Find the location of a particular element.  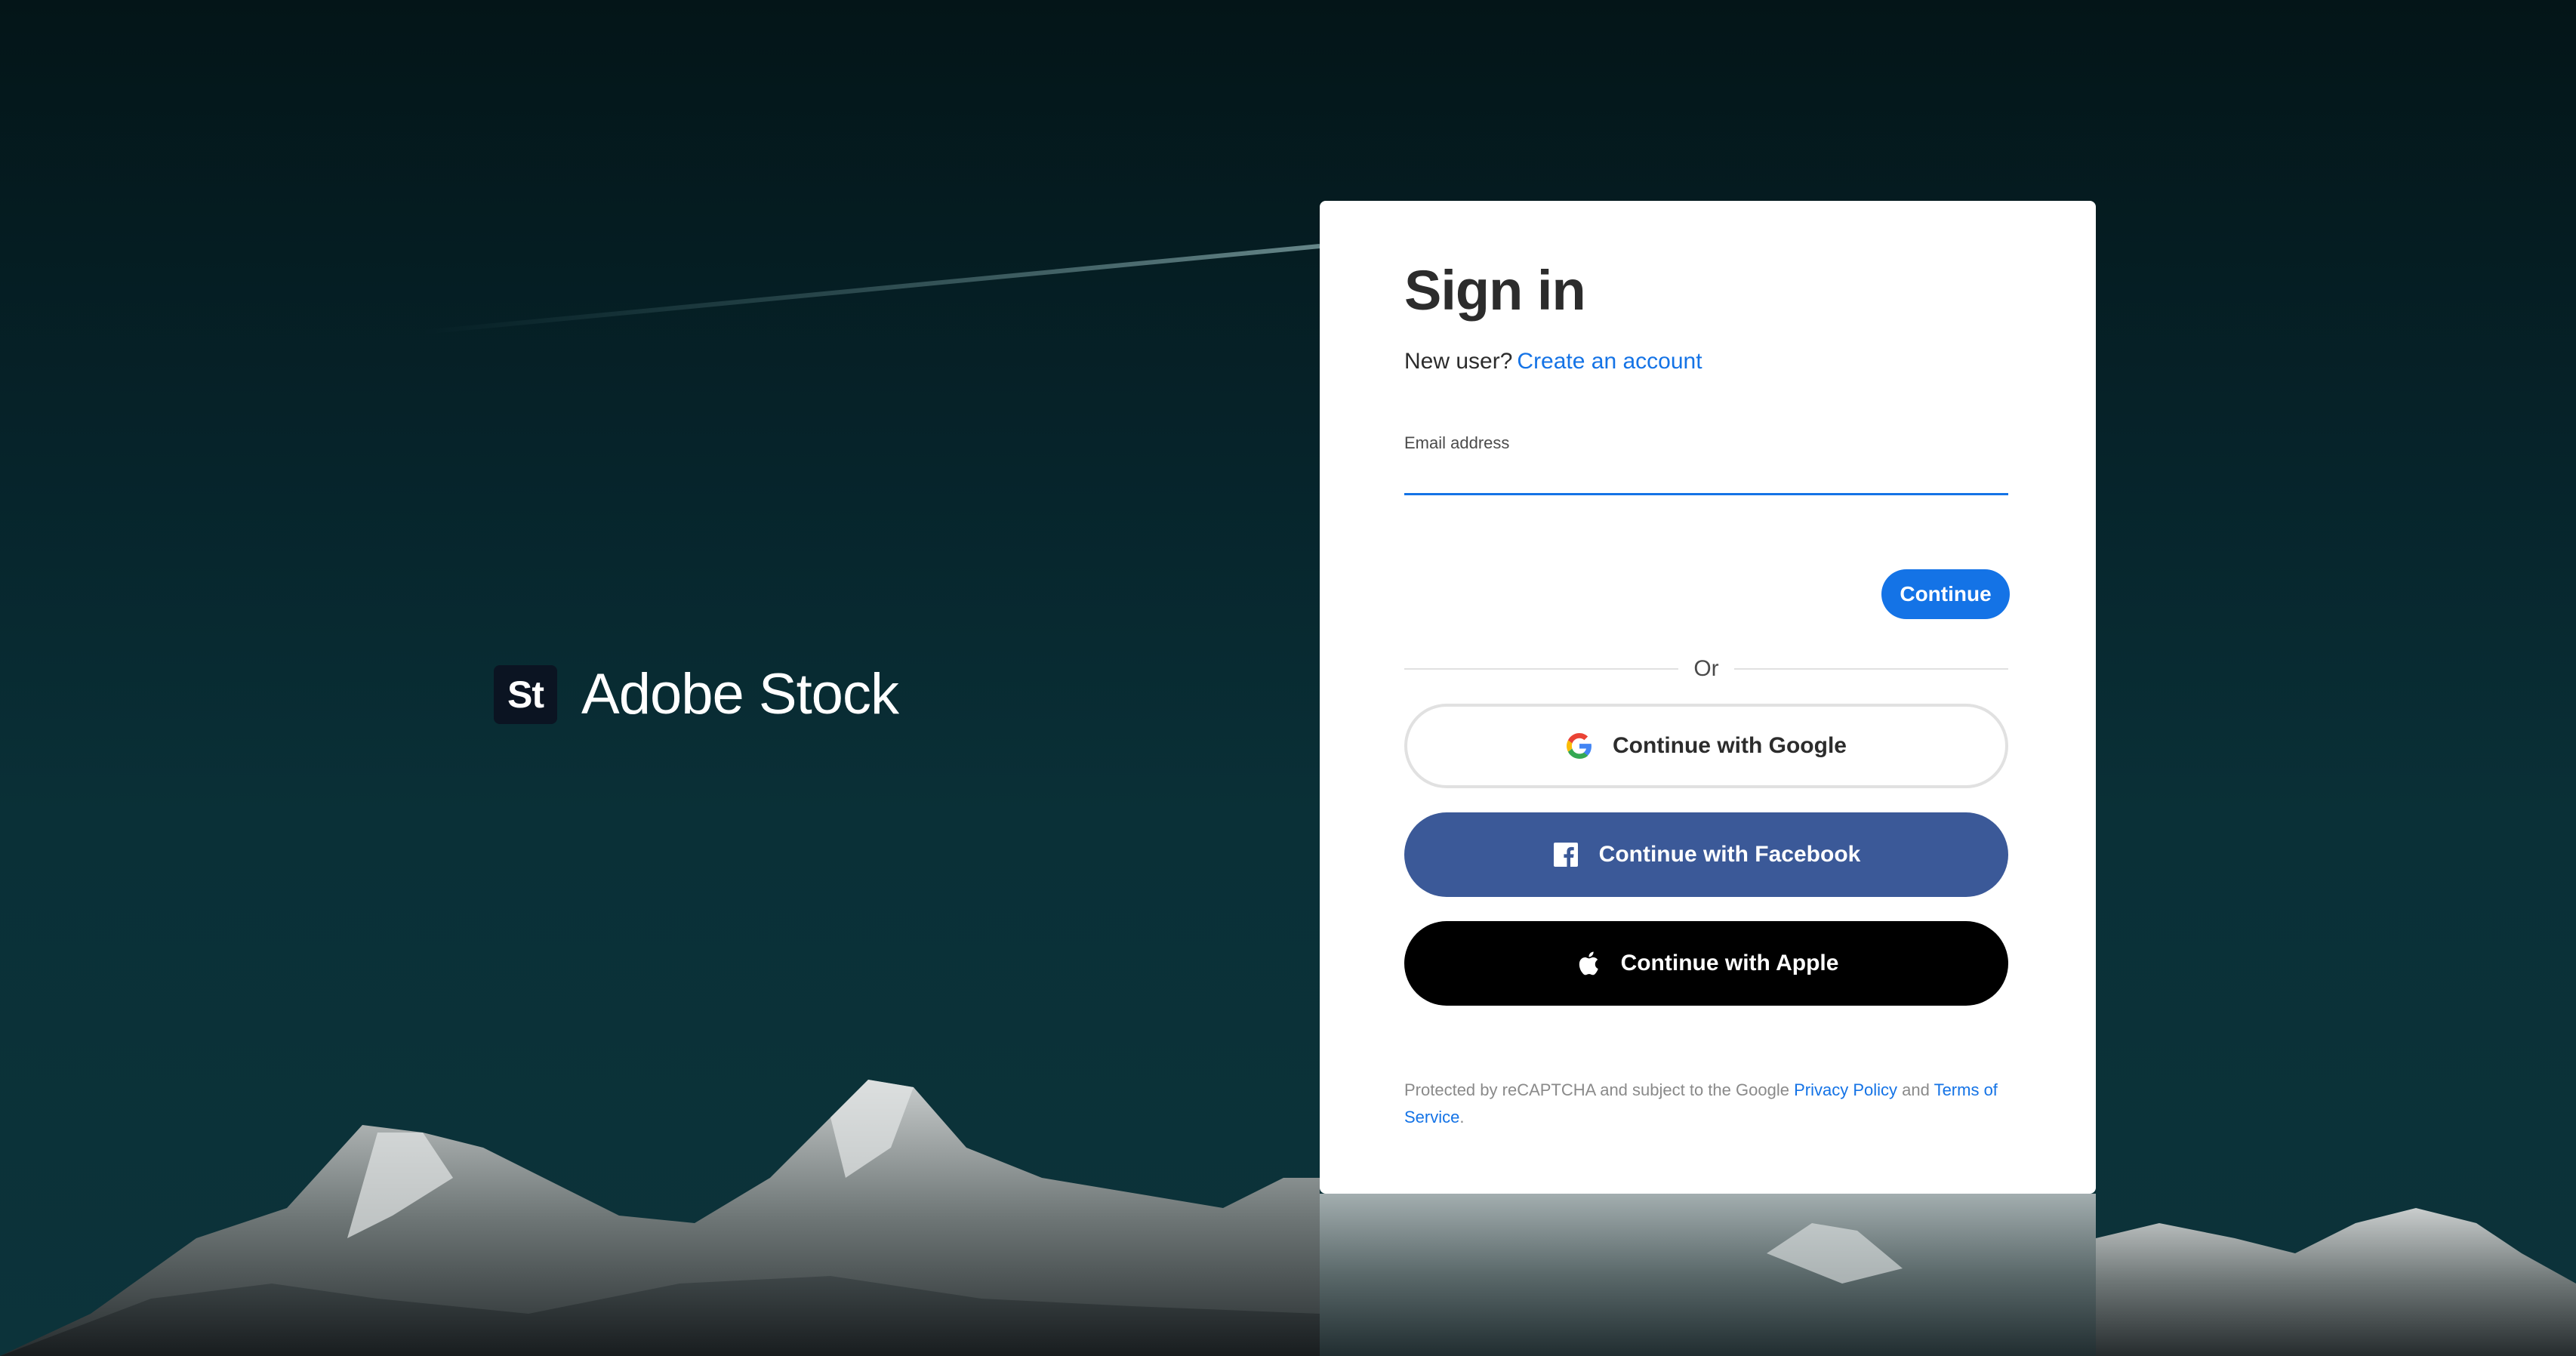

legal-and: and is located at coordinates (1916, 1089).